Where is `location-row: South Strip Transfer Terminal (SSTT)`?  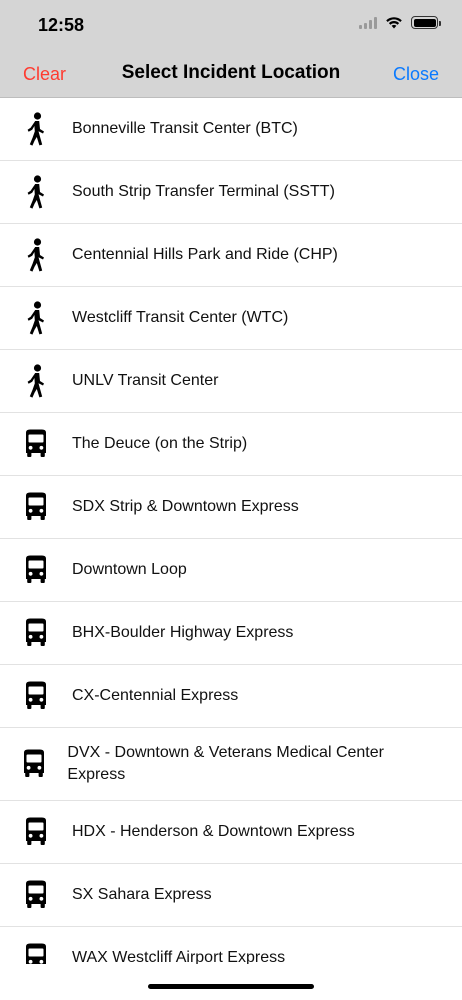
location-row: South Strip Transfer Terminal (SSTT) is located at coordinates (231, 192).